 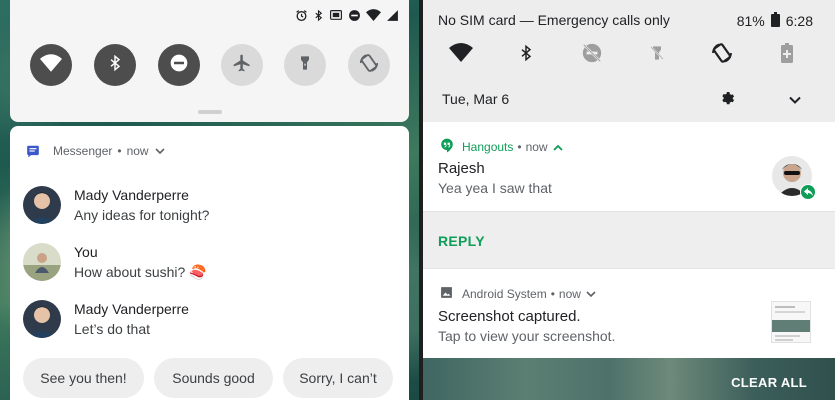 I want to click on flashlight-icon, so click(x=305, y=65).